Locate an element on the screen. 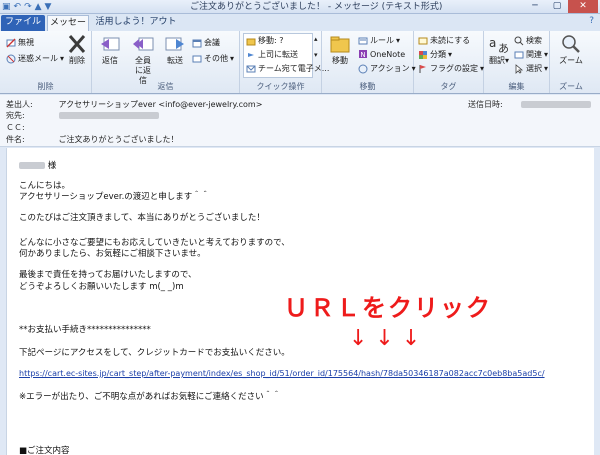 The height and width of the screenshot is (455, 600). search-icon is located at coordinates (519, 40).